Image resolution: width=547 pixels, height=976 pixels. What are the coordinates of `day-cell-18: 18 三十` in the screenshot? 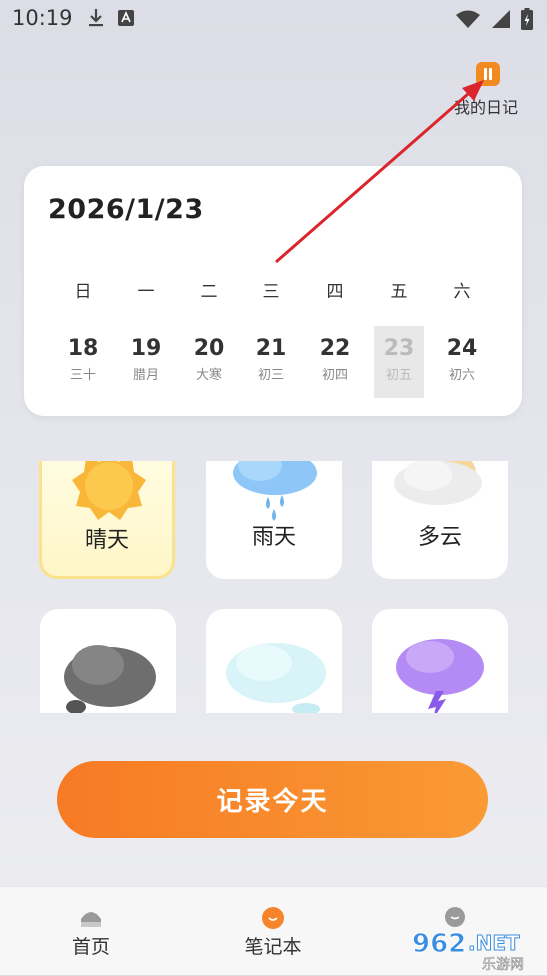 It's located at (83, 362).